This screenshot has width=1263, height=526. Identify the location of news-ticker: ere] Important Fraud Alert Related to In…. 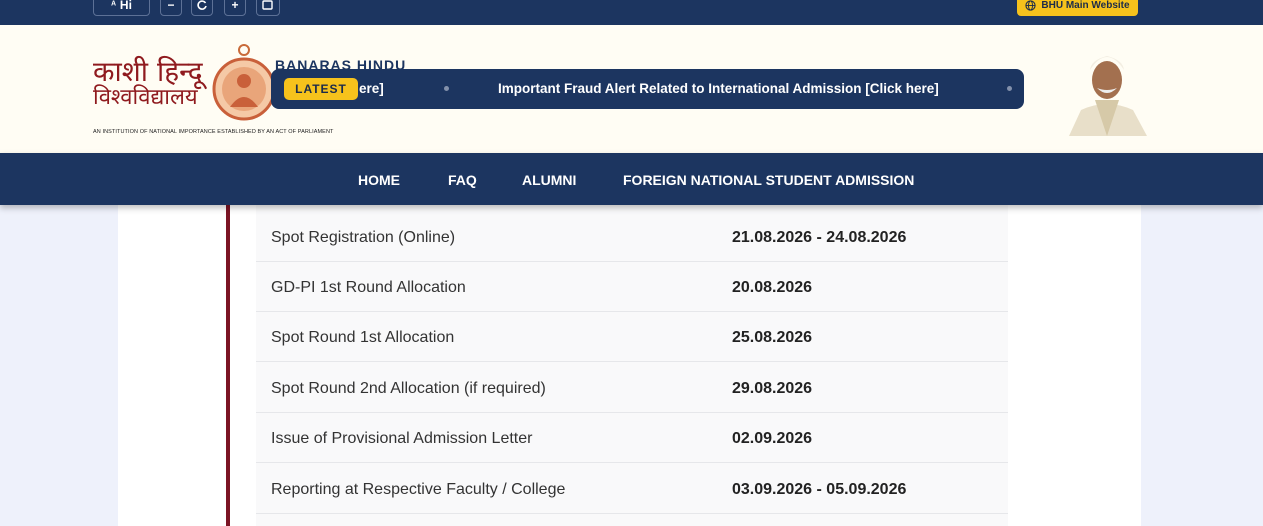
(647, 89).